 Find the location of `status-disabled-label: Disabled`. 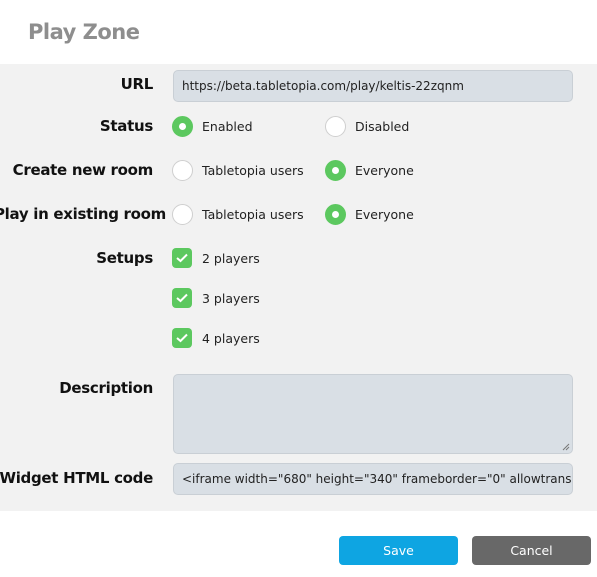

status-disabled-label: Disabled is located at coordinates (382, 126).